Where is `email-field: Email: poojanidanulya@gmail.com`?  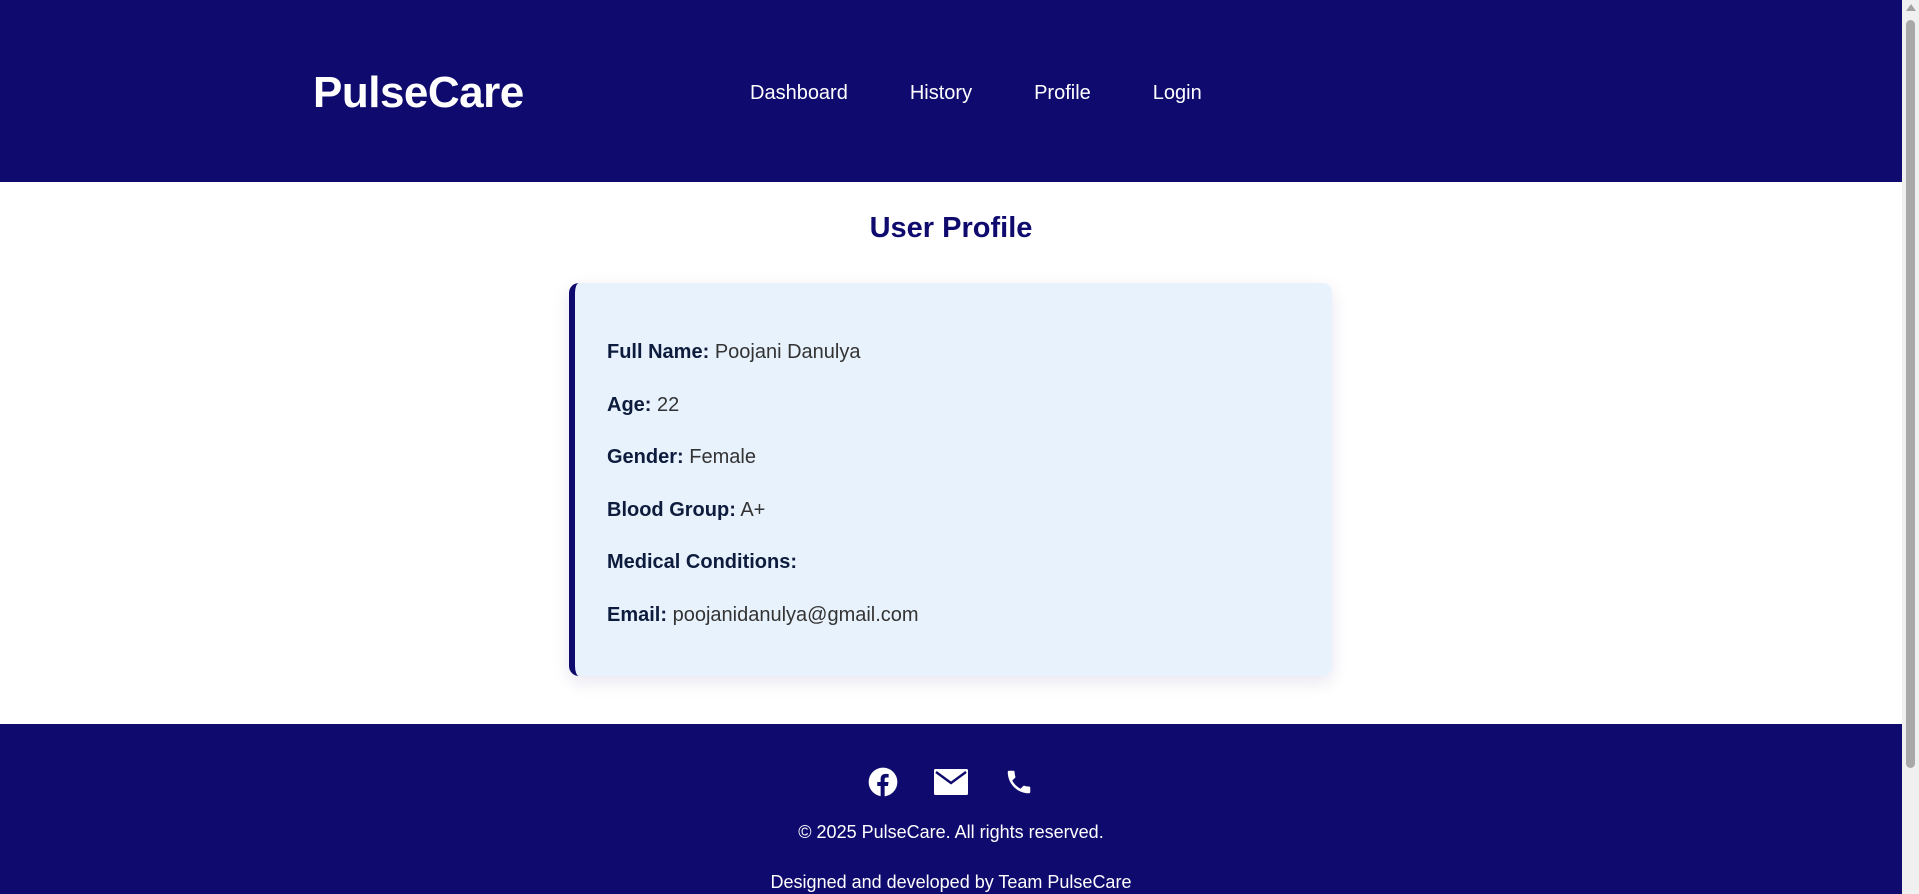
email-field: Email: poojanidanulya@gmail.com is located at coordinates (763, 615).